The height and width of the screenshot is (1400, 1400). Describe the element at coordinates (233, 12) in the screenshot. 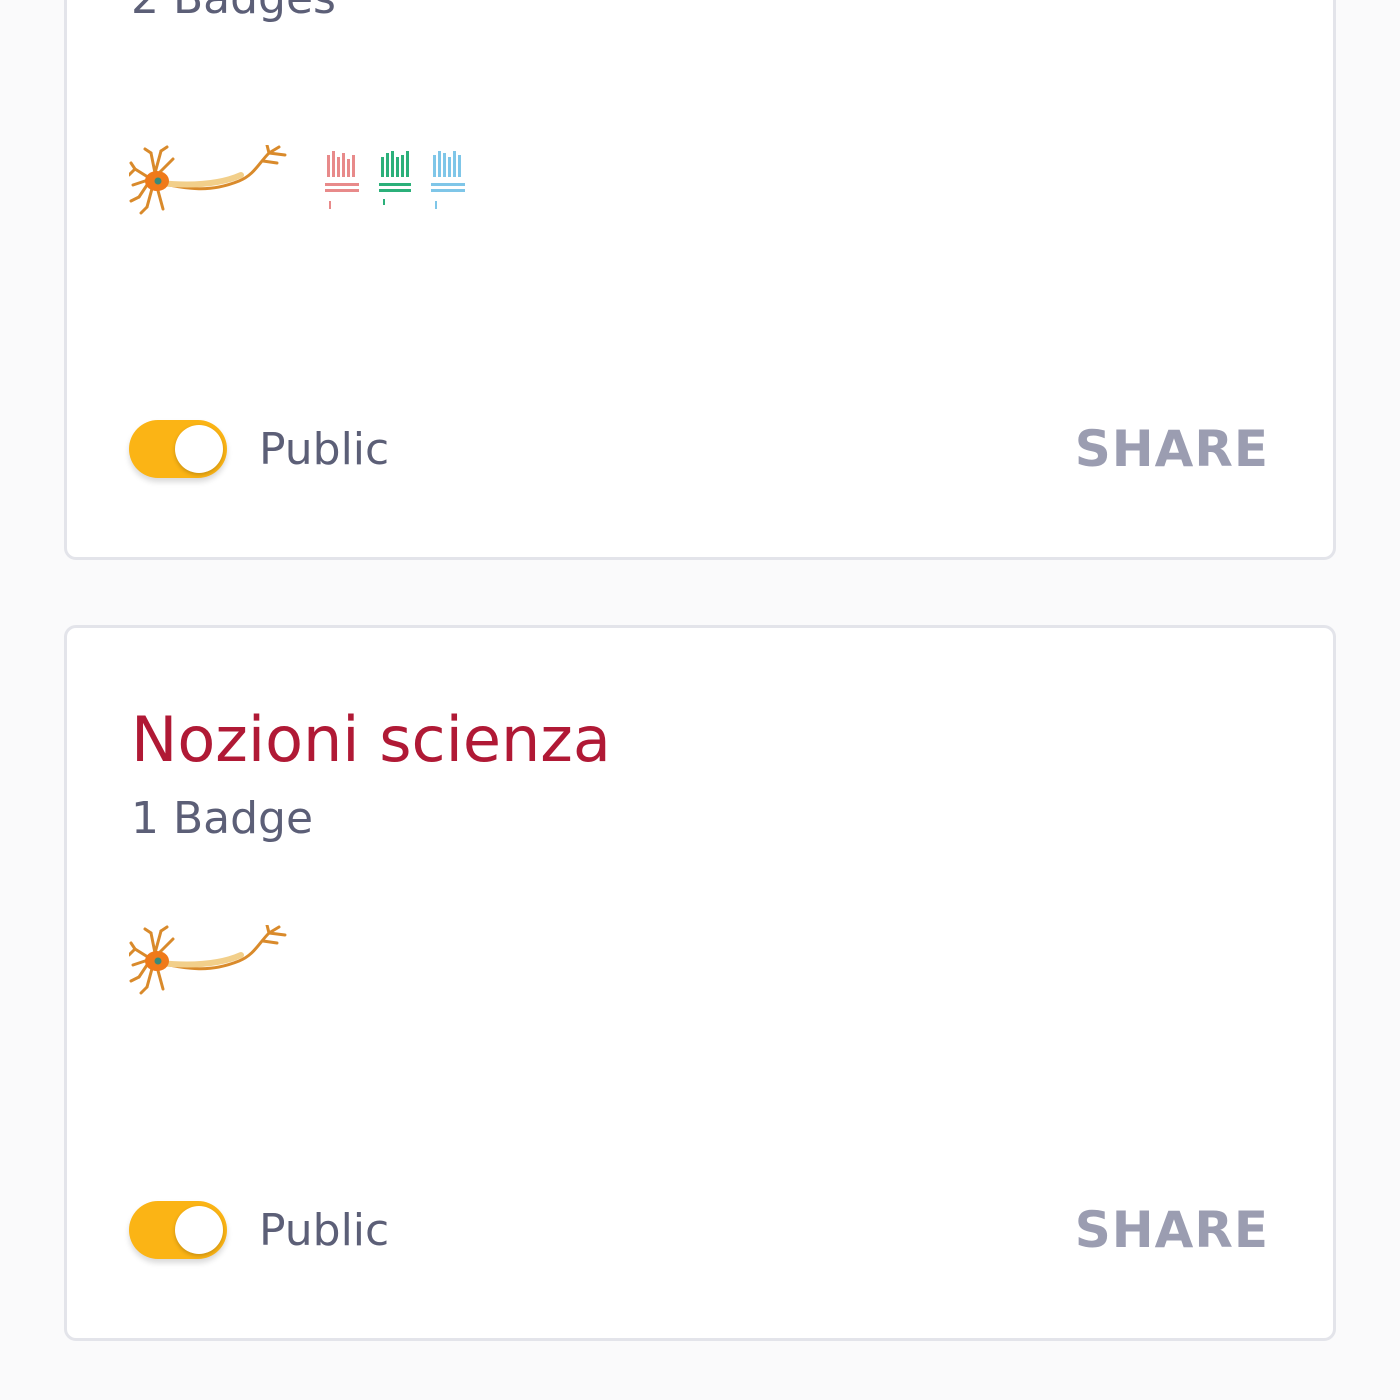

I see `badge-count: 2 Badges` at that location.